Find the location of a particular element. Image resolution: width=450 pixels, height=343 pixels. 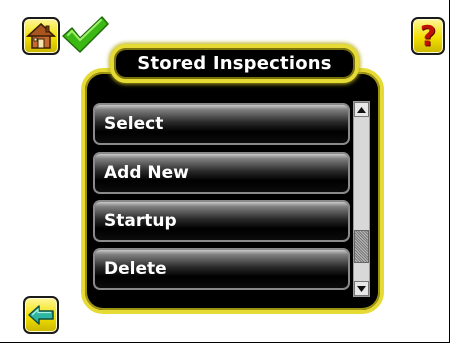

back-arrow-icon is located at coordinates (41, 315).